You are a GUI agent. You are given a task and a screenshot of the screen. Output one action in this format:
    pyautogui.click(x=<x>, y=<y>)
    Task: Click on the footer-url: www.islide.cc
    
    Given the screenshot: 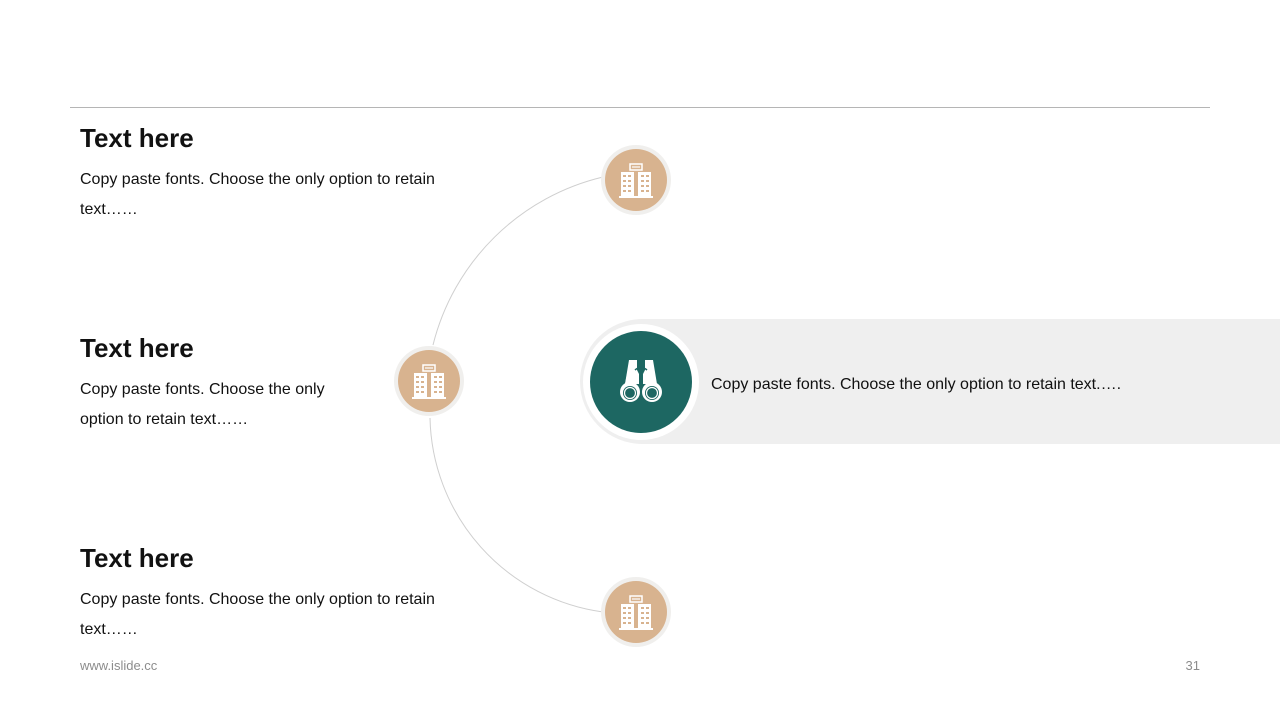 What is the action you would take?
    pyautogui.click(x=118, y=665)
    